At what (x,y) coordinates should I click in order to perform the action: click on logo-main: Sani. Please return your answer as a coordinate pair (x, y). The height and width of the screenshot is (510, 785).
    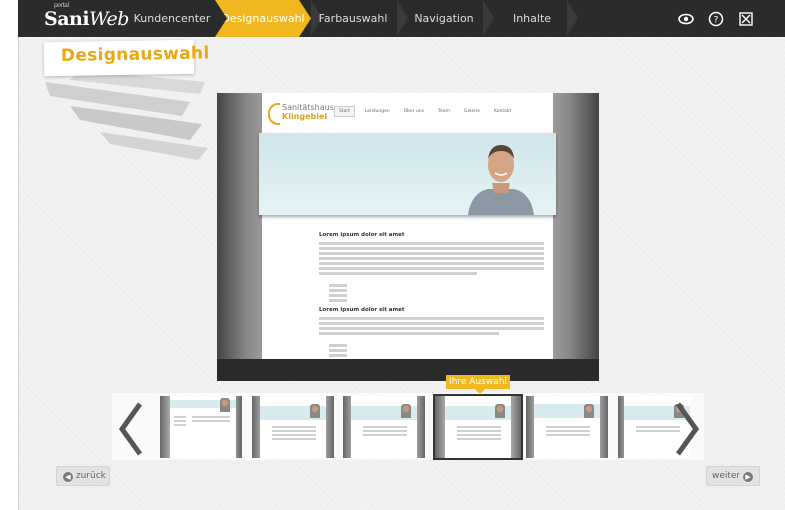
    Looking at the image, I should click on (67, 19).